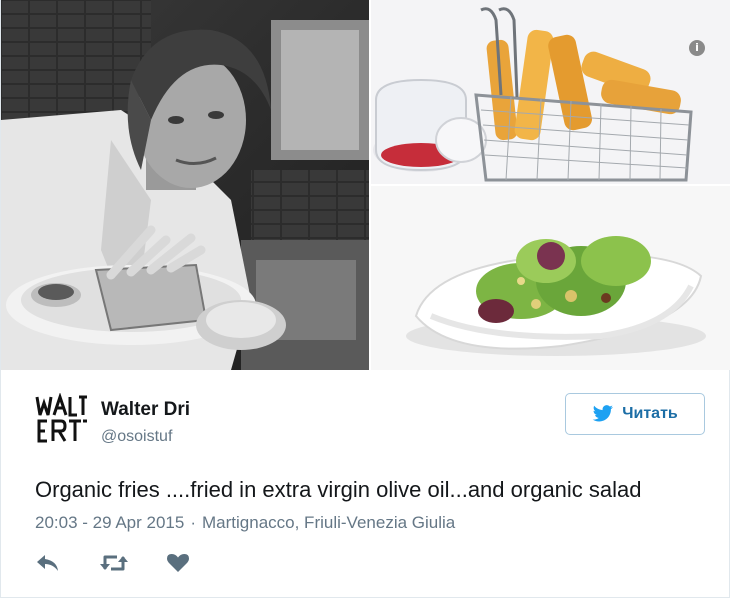 The image size is (730, 598). I want to click on user-handle: @osoistuf, so click(136, 437).